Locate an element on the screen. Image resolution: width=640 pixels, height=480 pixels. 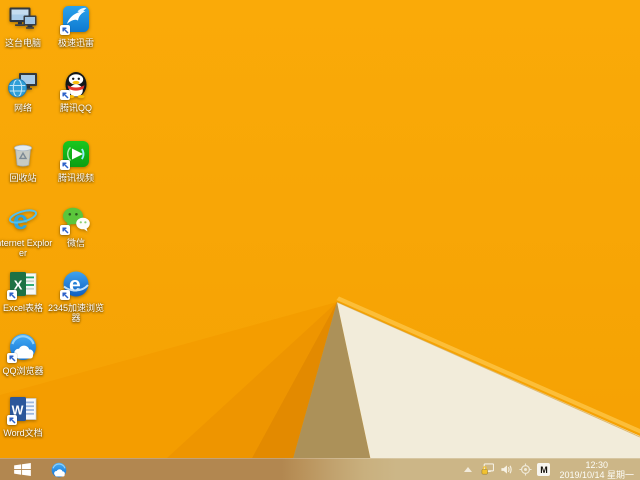
speaker-icon is located at coordinates (506, 469).